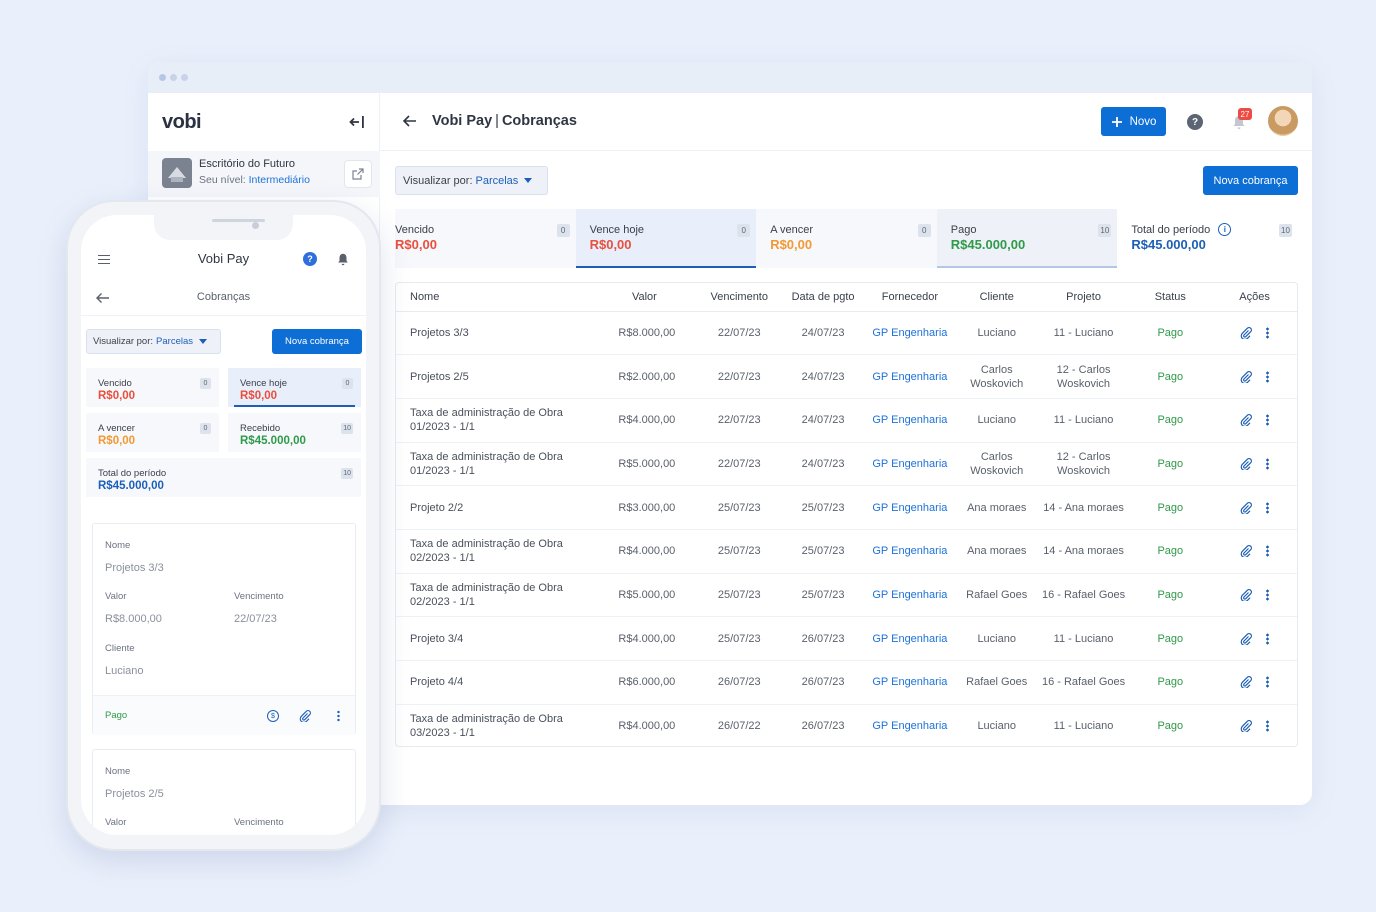  I want to click on count-badge: 10, so click(347, 428).